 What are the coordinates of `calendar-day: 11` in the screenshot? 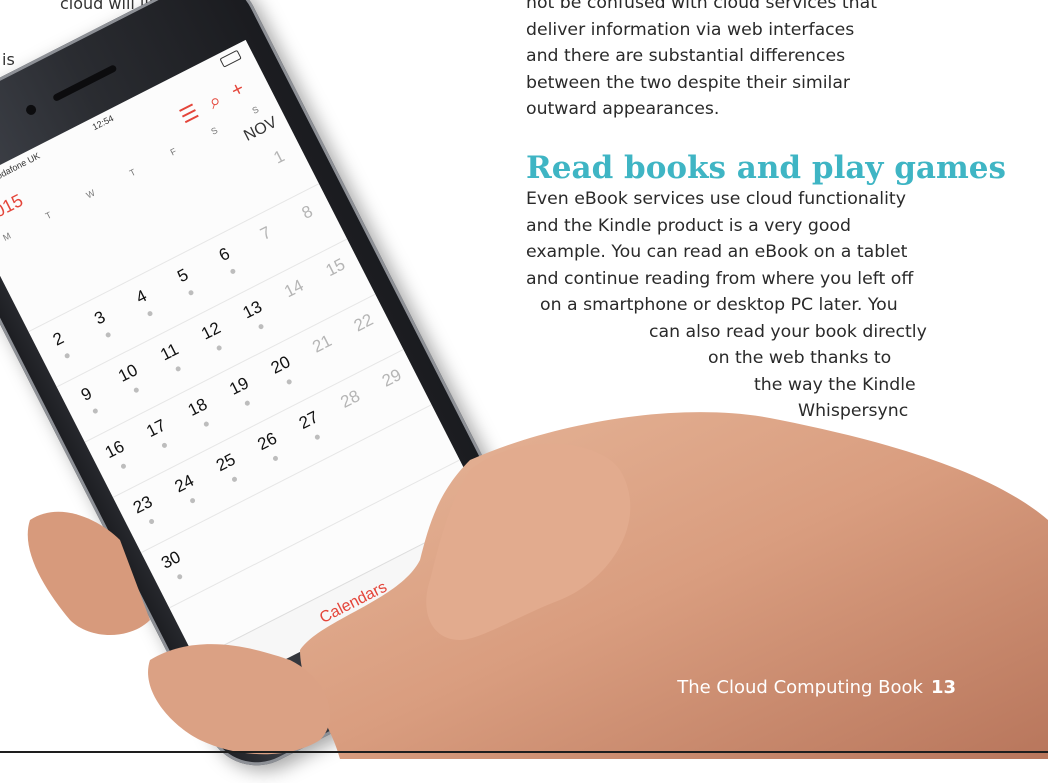 It's located at (172, 357).